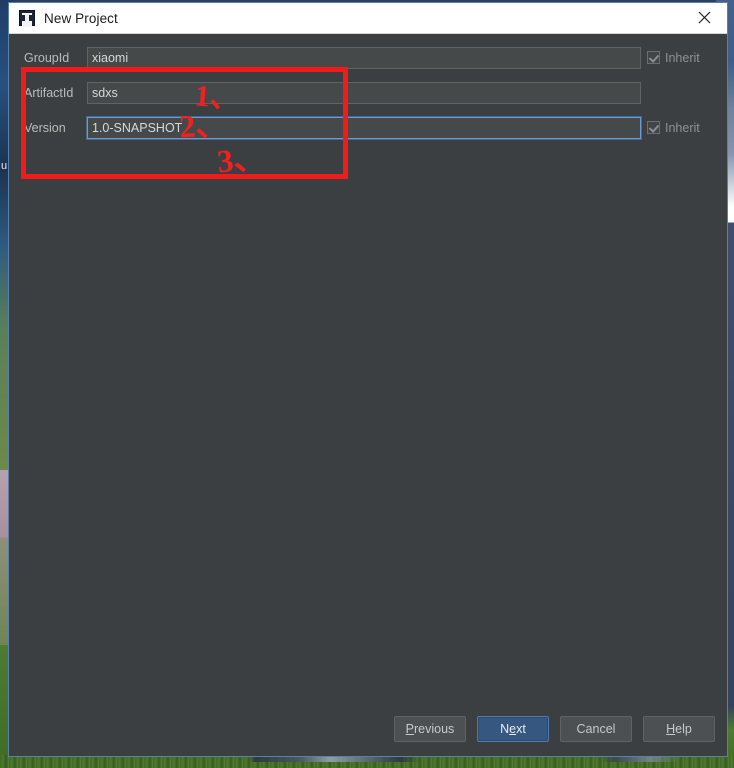 This screenshot has width=734, height=768. I want to click on help-button: Help, so click(679, 729).